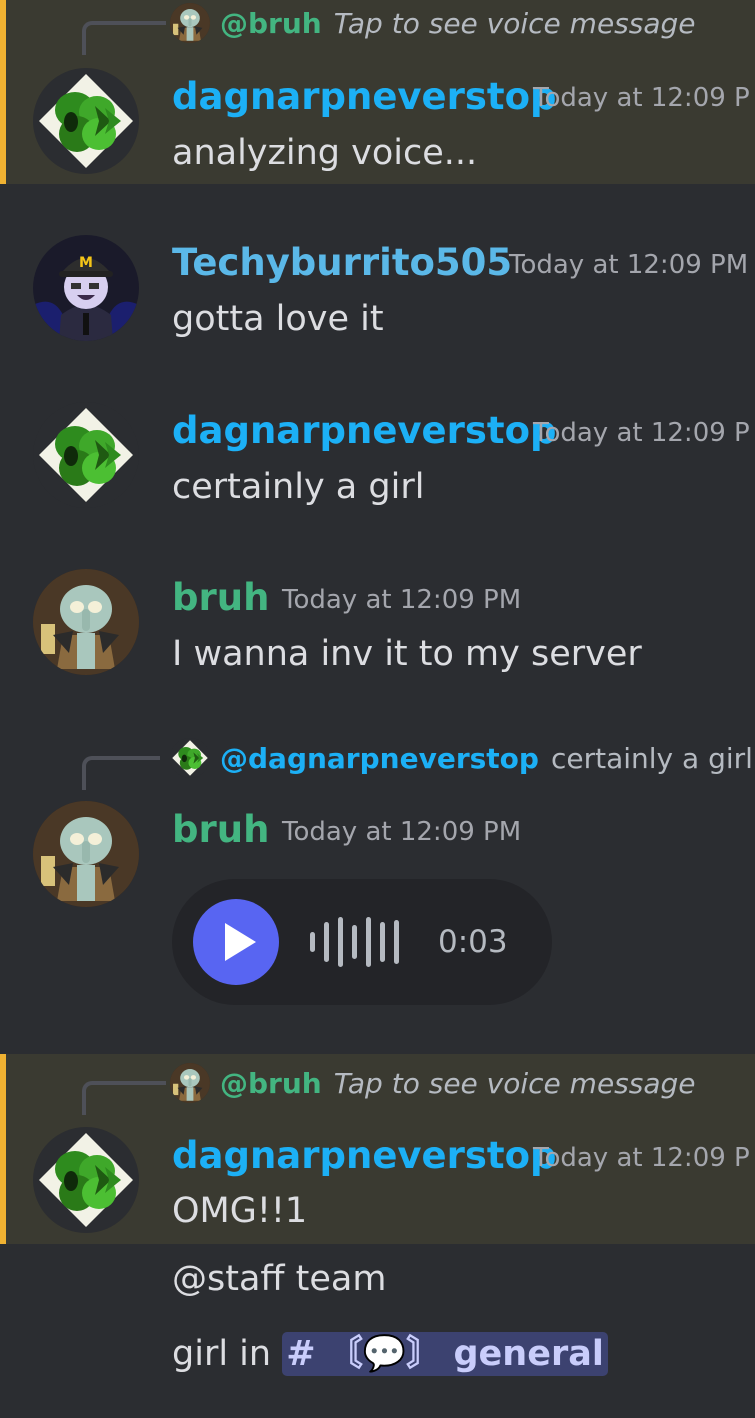 This screenshot has width=755, height=1418. I want to click on play-button, so click(236, 942).